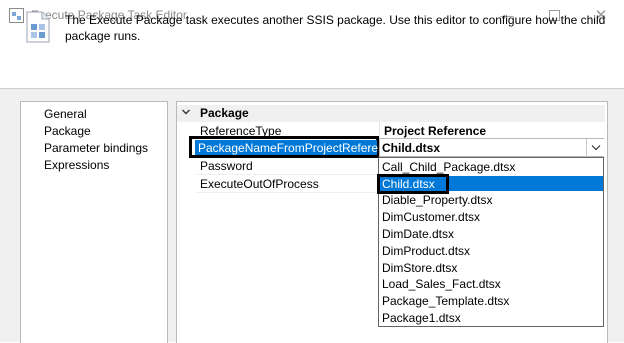  Describe the element at coordinates (76, 165) in the screenshot. I see `nav-item-expressions: Expressions` at that location.